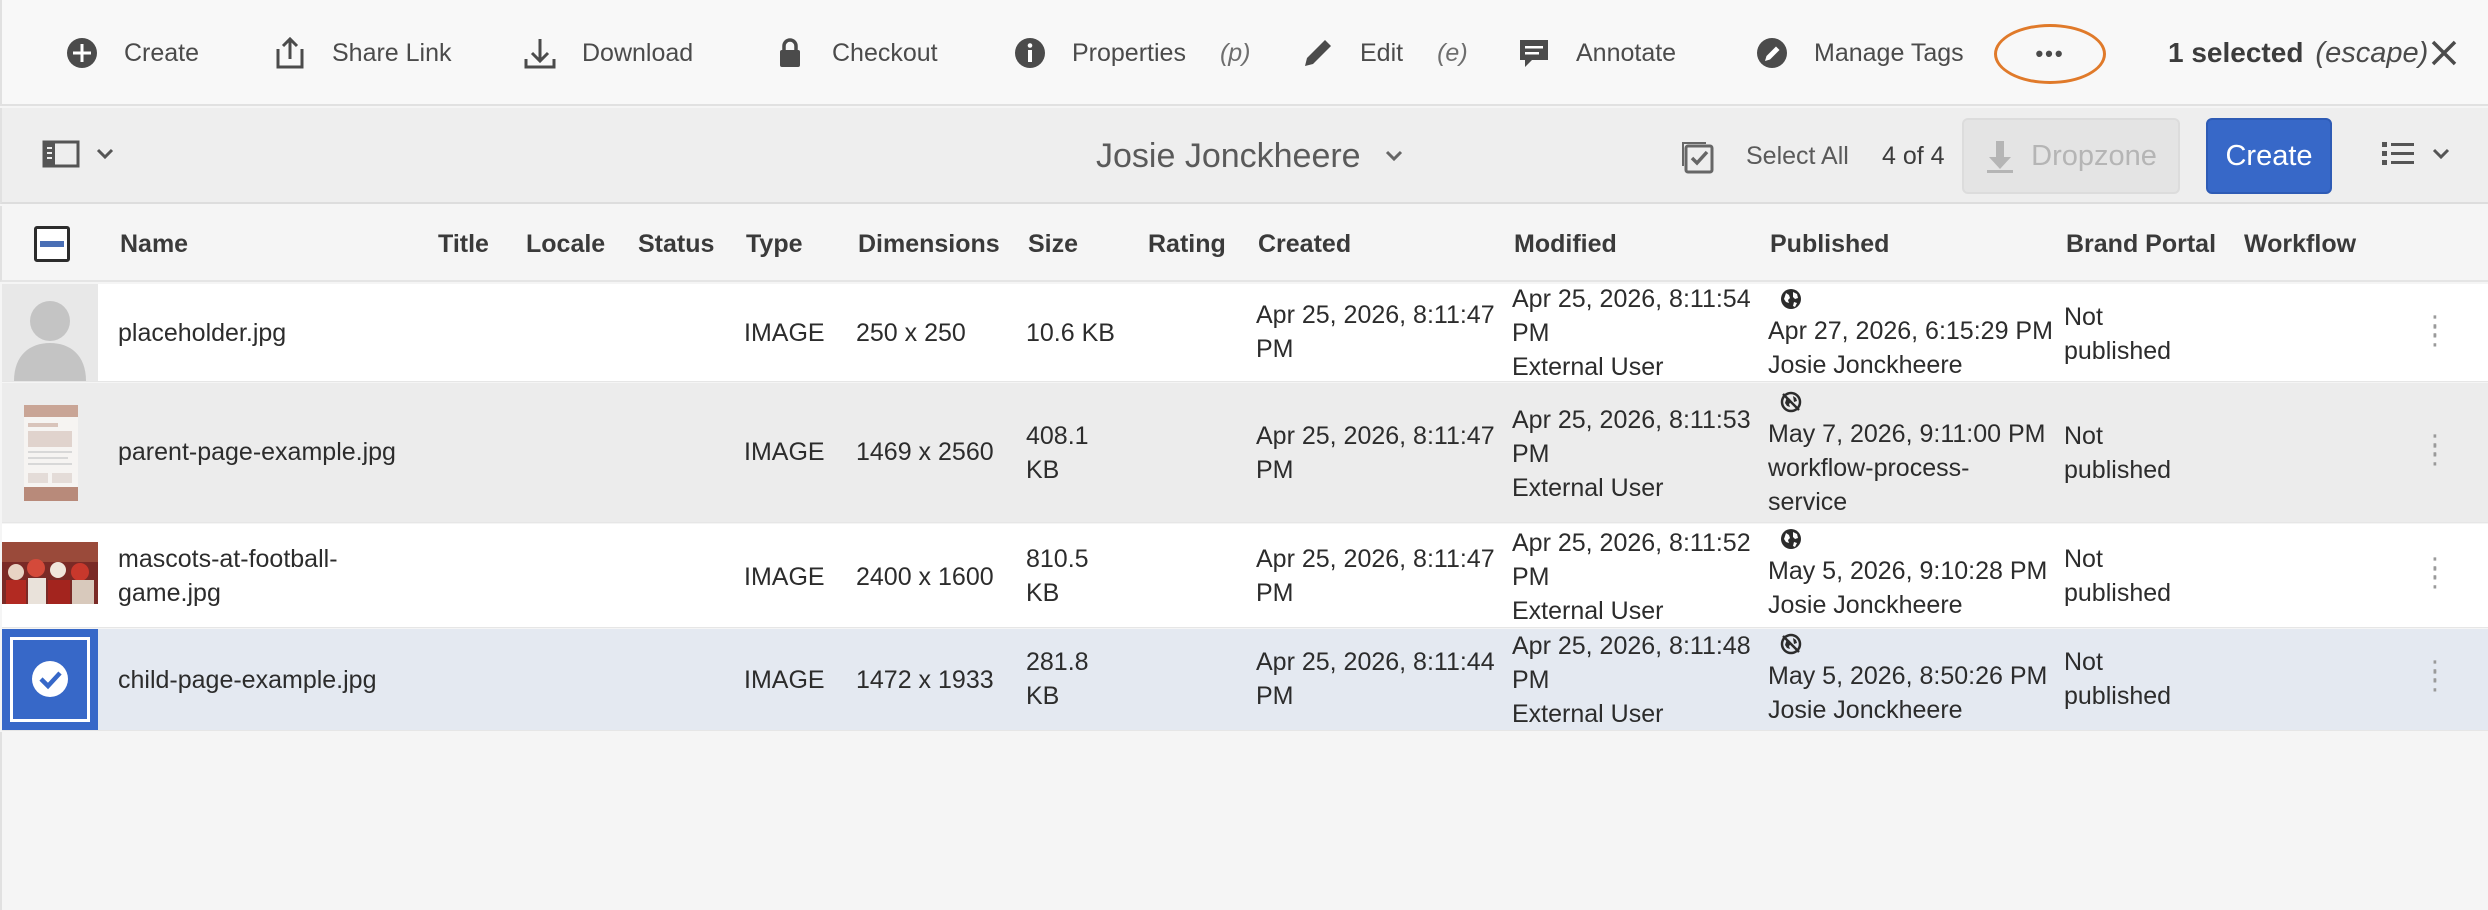  Describe the element at coordinates (1228, 155) in the screenshot. I see `folder-title: Josie Jonckheere` at that location.